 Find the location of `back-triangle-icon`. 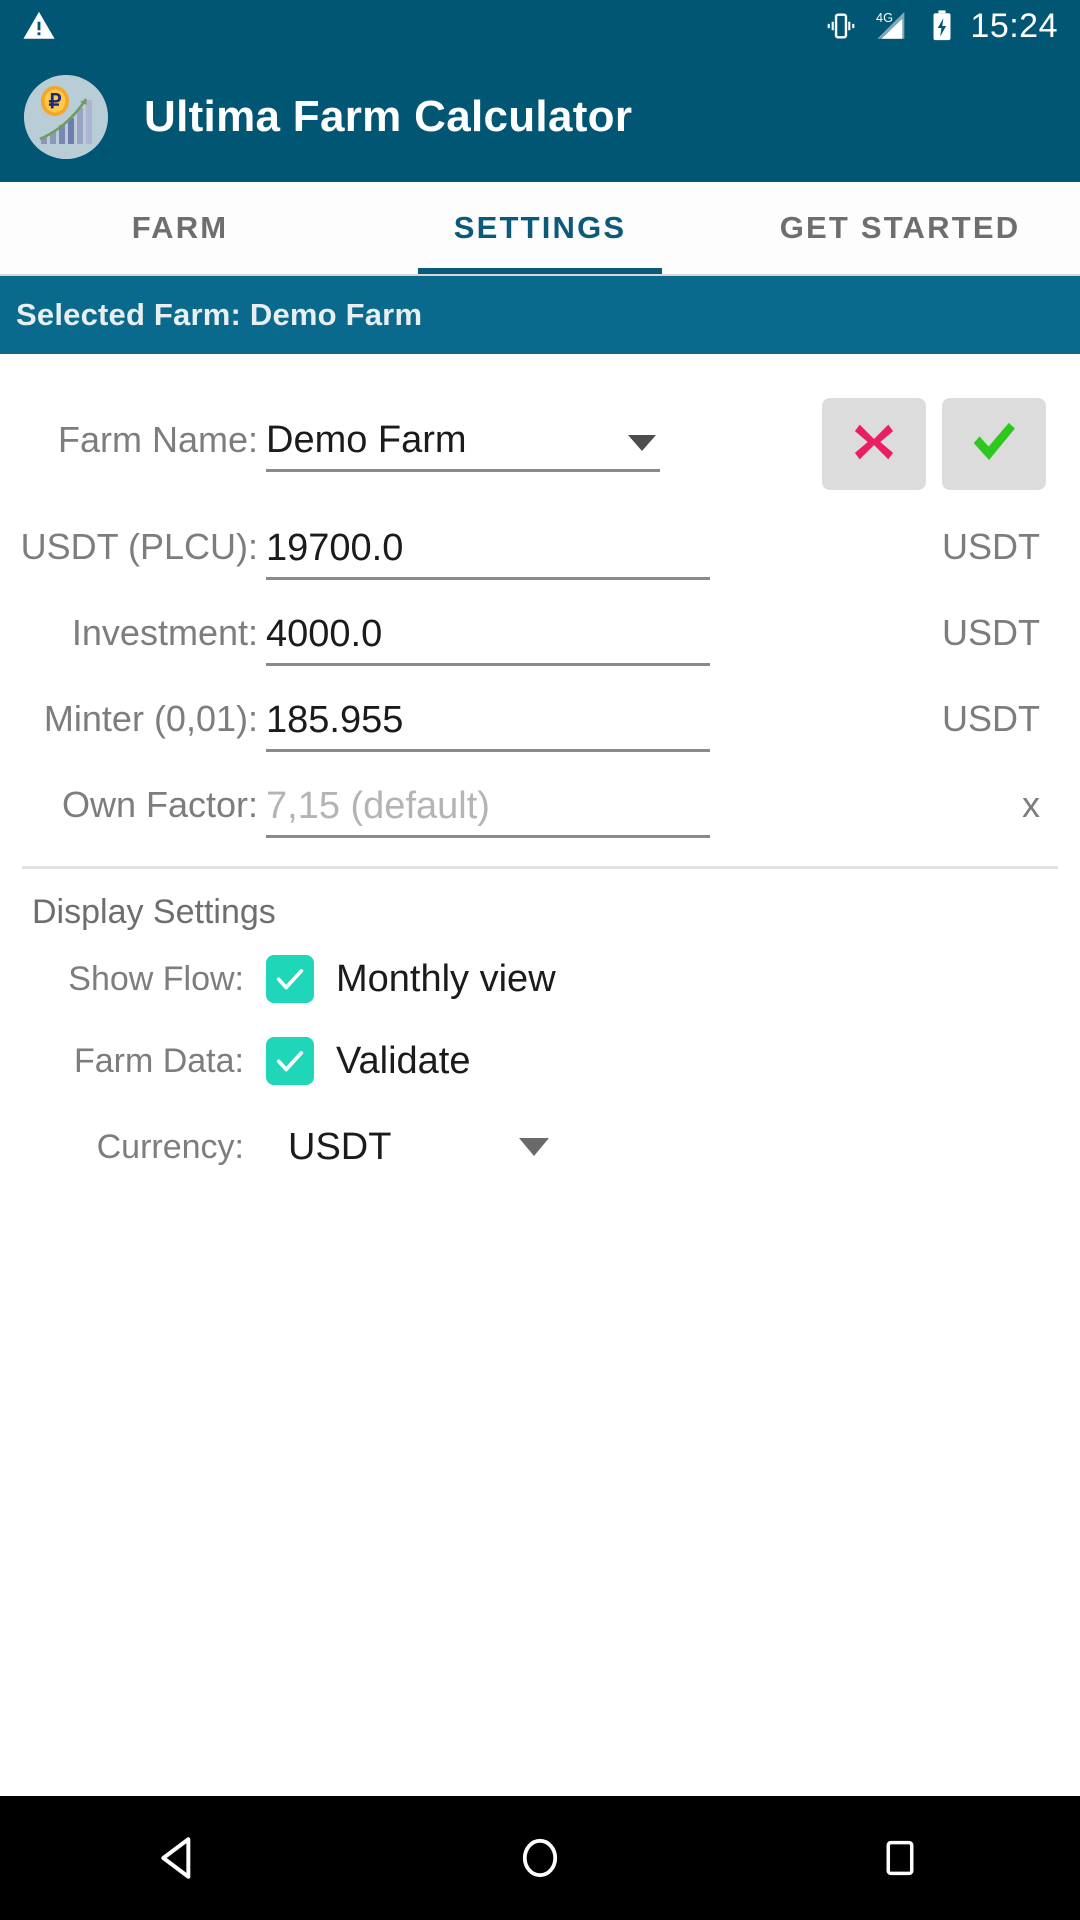

back-triangle-icon is located at coordinates (176, 1858).